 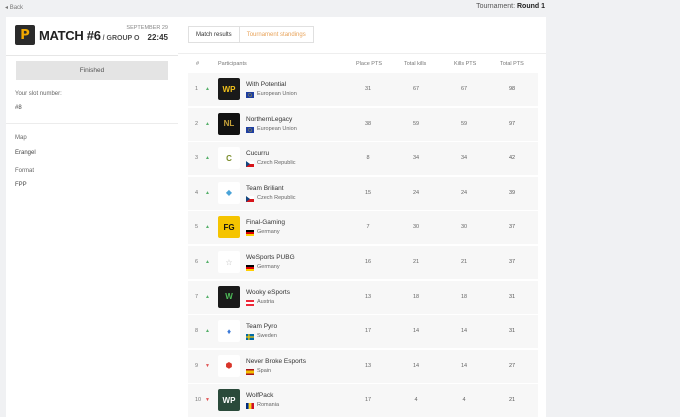 I want to click on team-name: Final-Gaming, so click(x=265, y=222).